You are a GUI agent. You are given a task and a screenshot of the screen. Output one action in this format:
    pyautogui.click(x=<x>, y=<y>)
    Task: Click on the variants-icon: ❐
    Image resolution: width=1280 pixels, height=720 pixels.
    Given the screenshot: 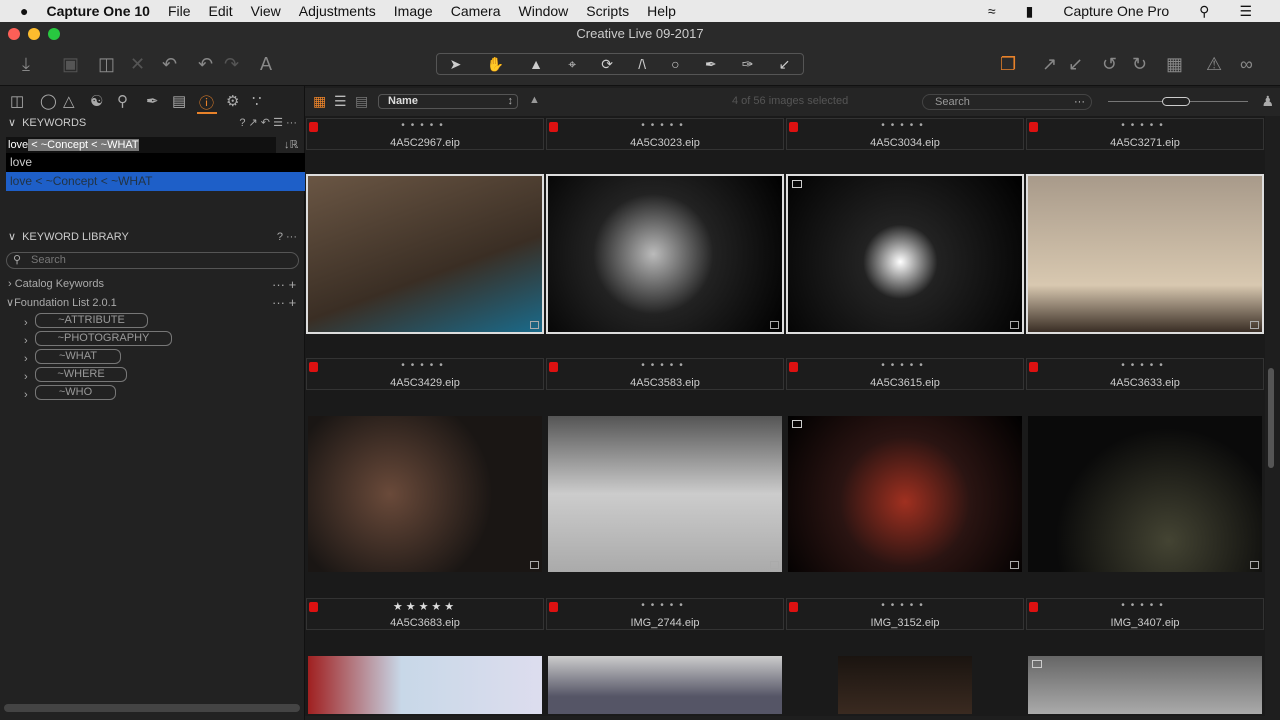 What is the action you would take?
    pyautogui.click(x=1008, y=64)
    